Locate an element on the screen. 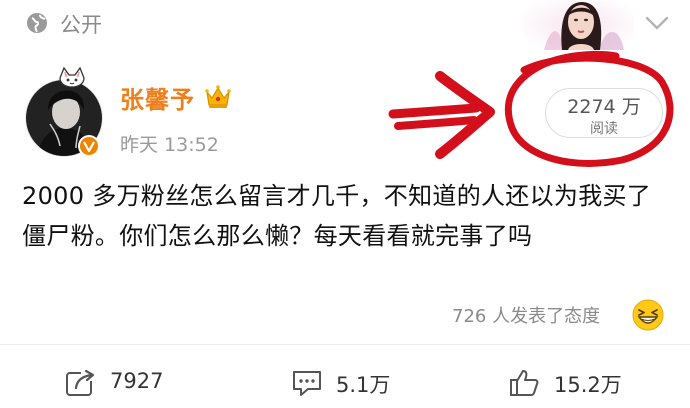 This screenshot has width=690, height=408. like-button: 15.2万 is located at coordinates (583, 383).